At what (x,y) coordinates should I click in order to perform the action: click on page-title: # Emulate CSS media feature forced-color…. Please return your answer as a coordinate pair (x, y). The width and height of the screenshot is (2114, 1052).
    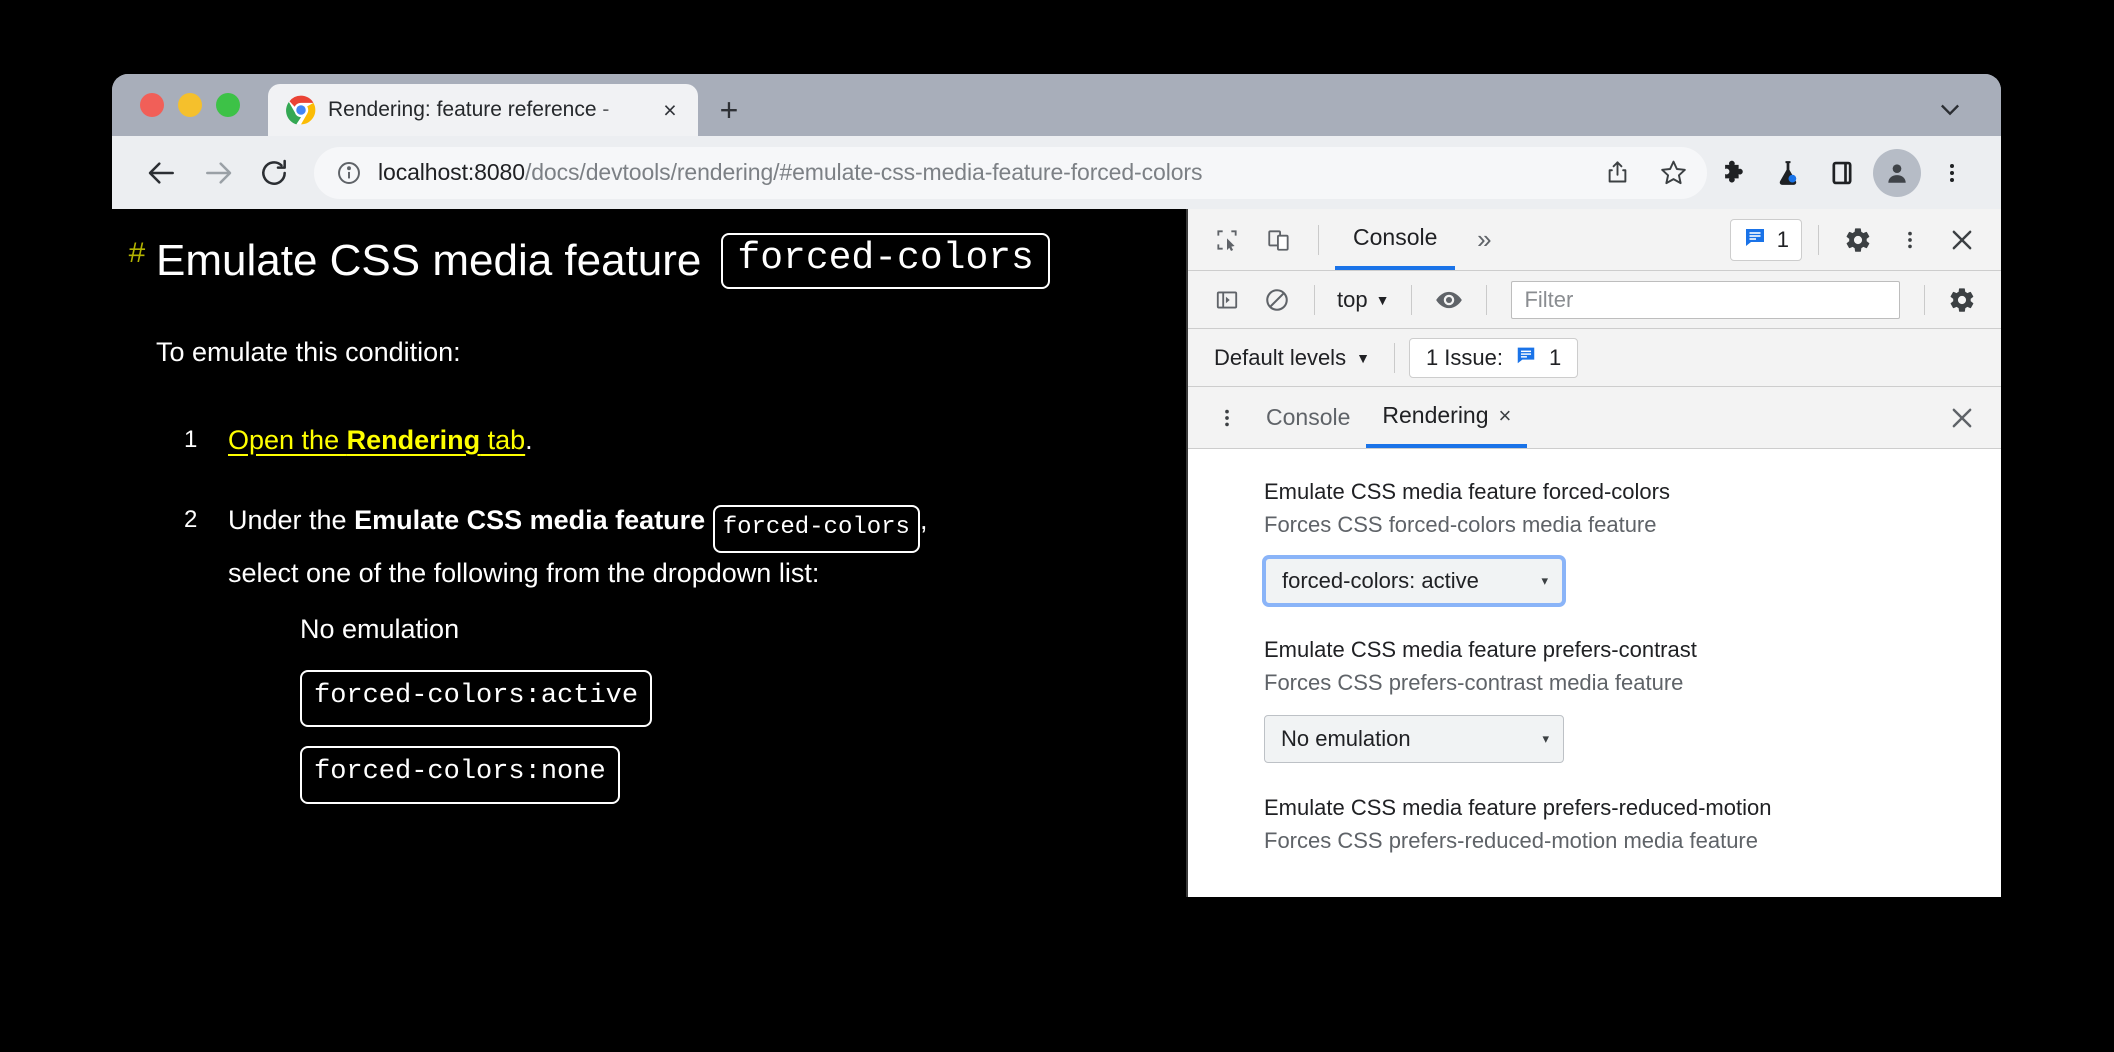
    Looking at the image, I should click on (649, 254).